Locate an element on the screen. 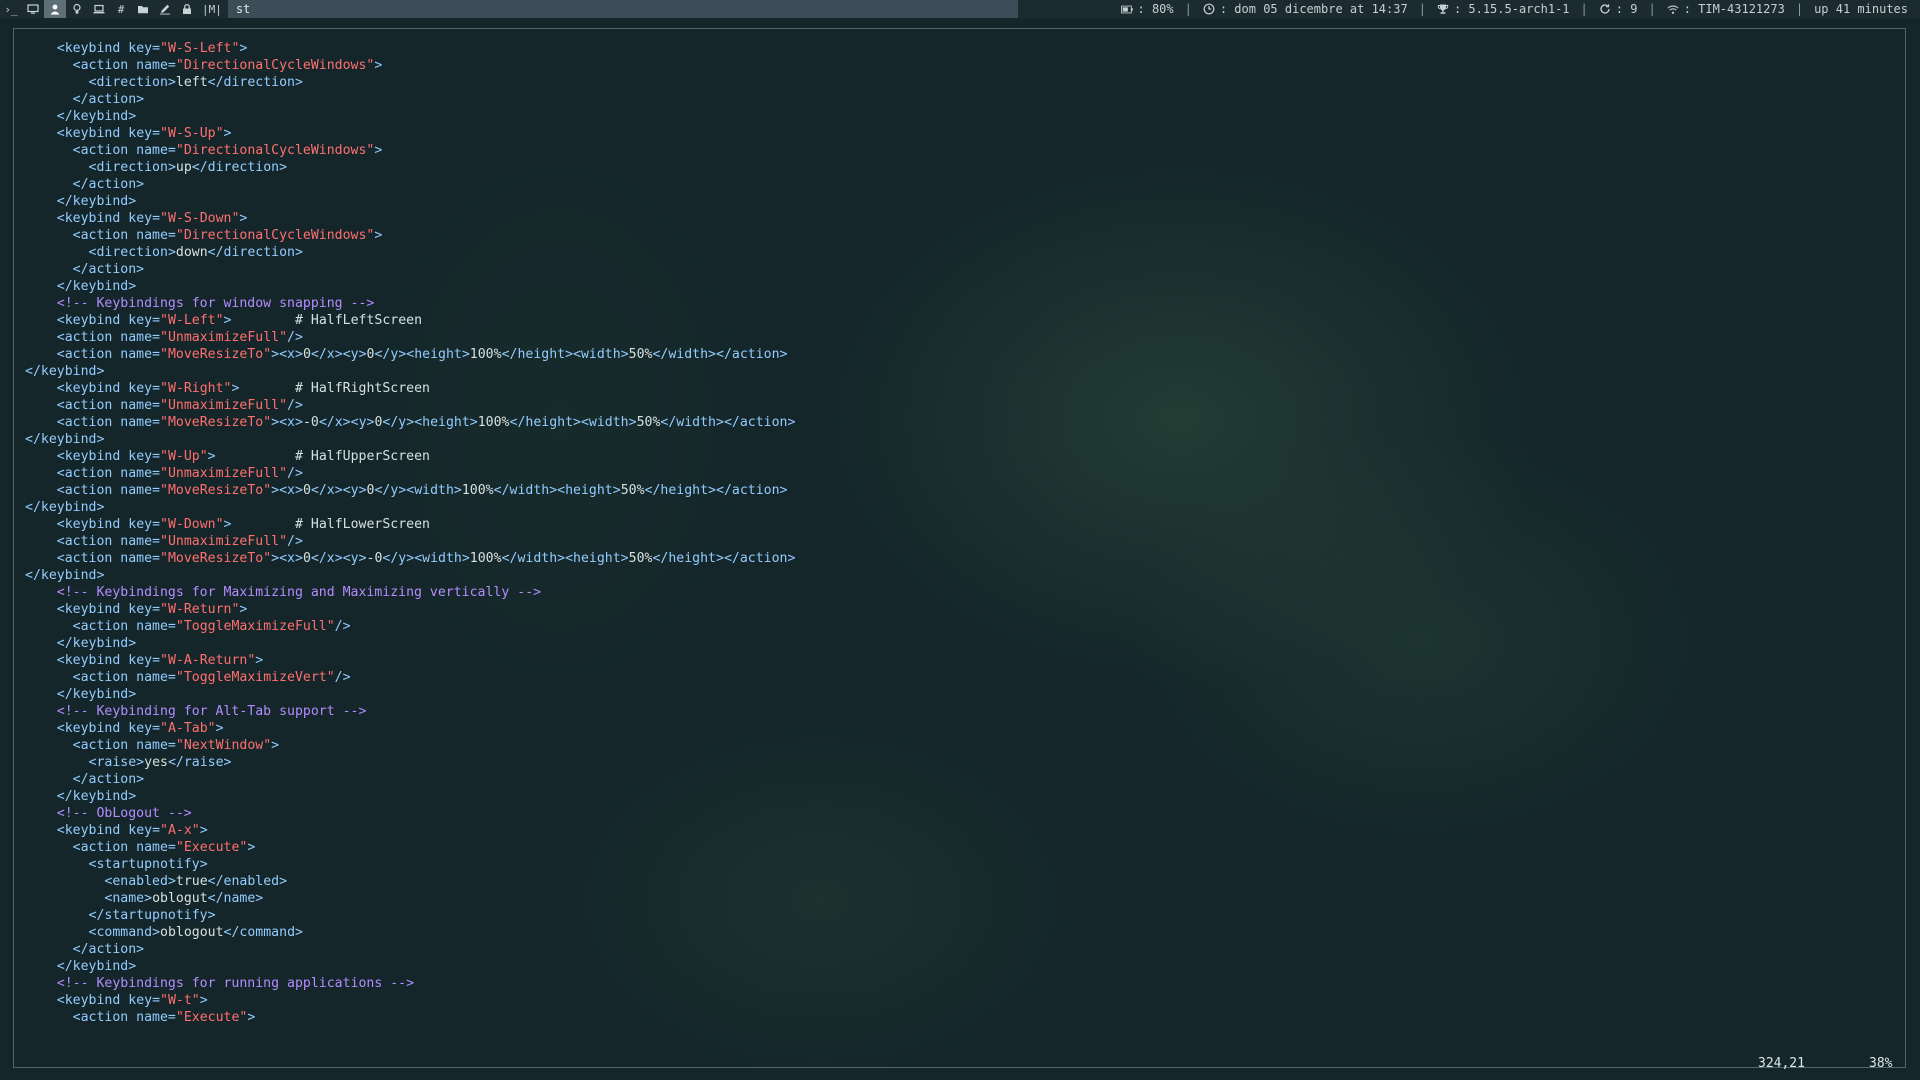 The height and width of the screenshot is (1080, 1920). wifi-status: : TIM-43121273 is located at coordinates (1726, 9).